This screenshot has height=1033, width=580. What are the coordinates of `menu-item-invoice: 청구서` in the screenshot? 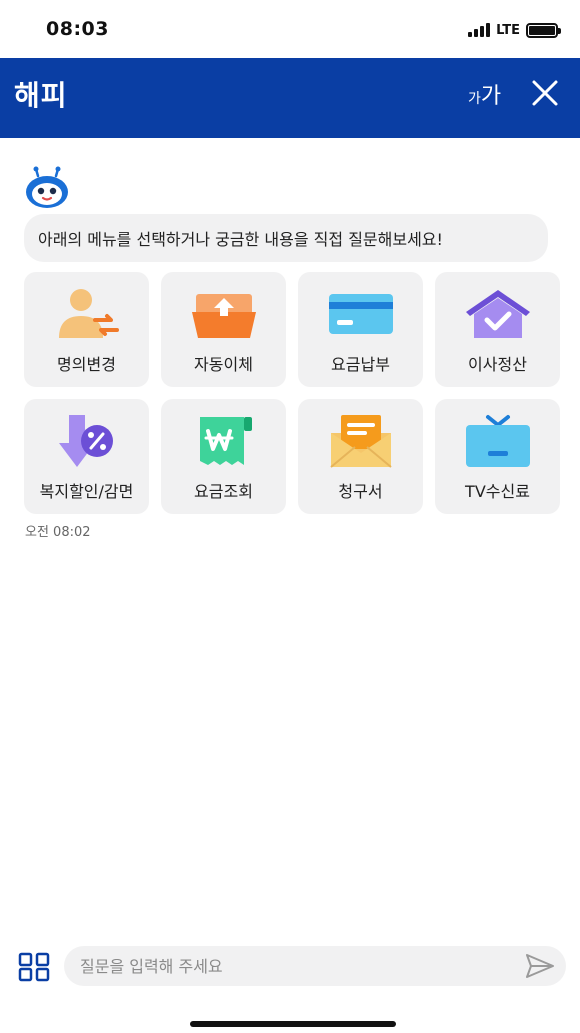 It's located at (360, 456).